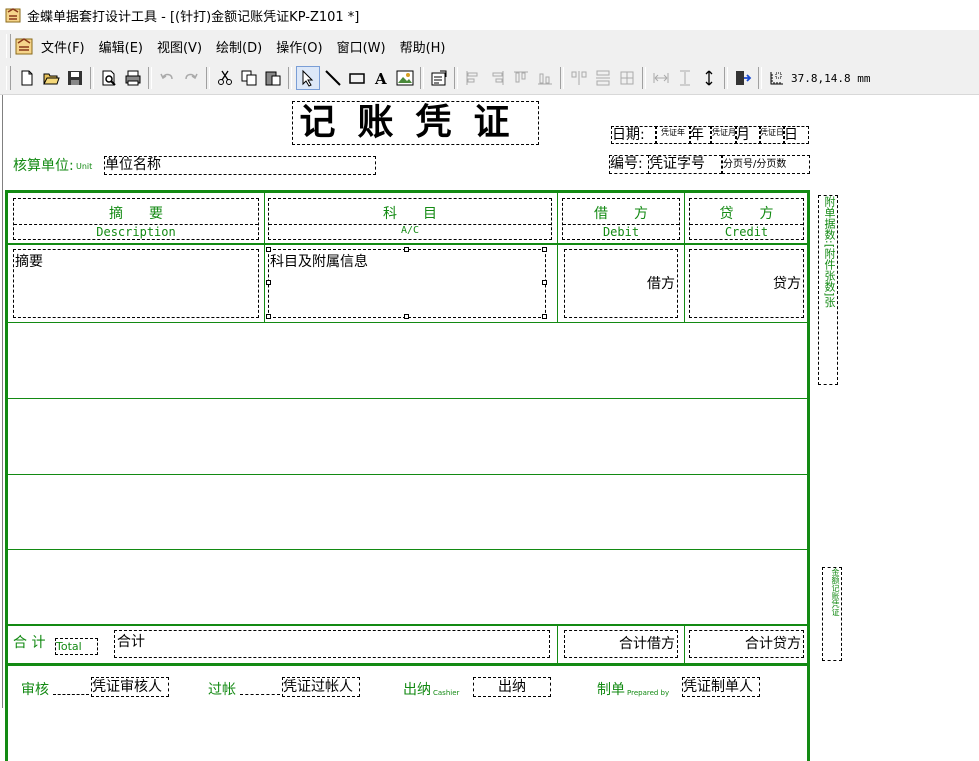  What do you see at coordinates (673, 135) in the screenshot?
I see `date-year-field: 凭证年` at bounding box center [673, 135].